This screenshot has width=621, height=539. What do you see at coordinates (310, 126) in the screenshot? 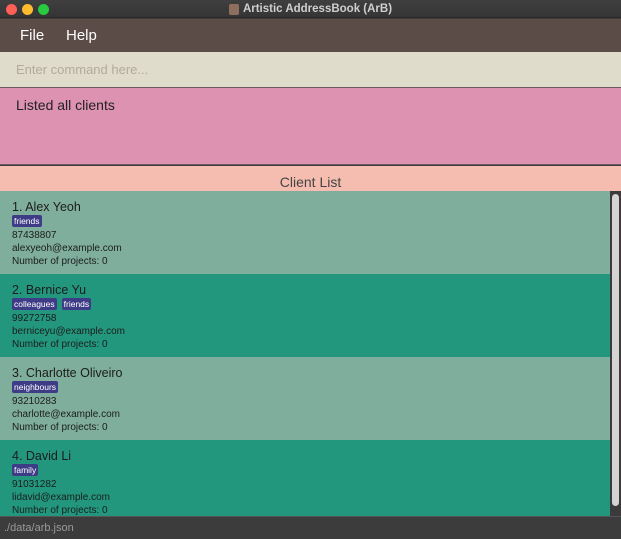
I see `result-display: Listed all clients` at bounding box center [310, 126].